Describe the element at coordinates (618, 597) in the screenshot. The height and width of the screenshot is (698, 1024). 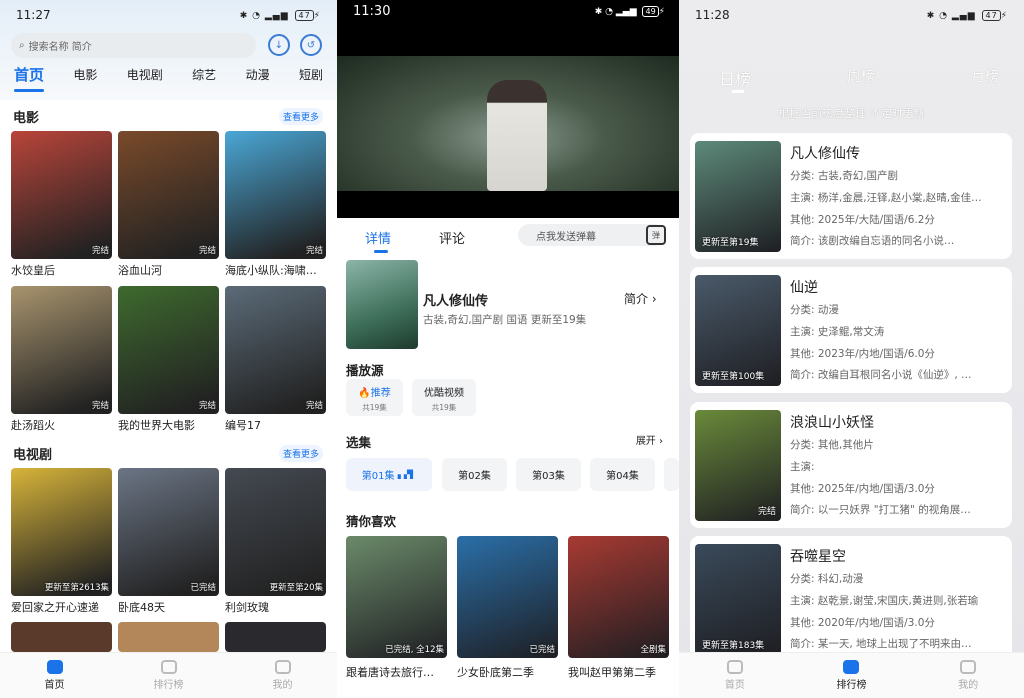
I see `rec-poster: 全剧集` at that location.